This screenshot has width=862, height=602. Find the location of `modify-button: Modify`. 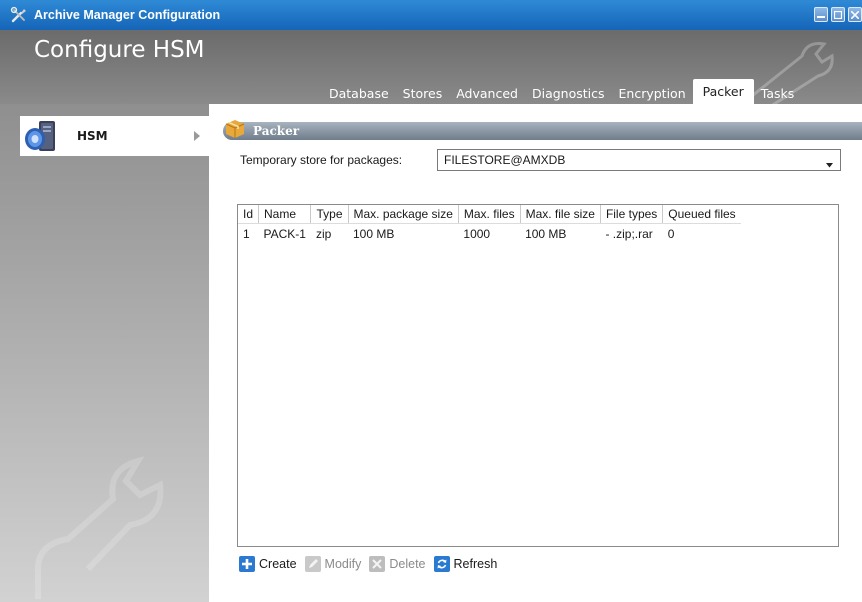

modify-button: Modify is located at coordinates (333, 564).